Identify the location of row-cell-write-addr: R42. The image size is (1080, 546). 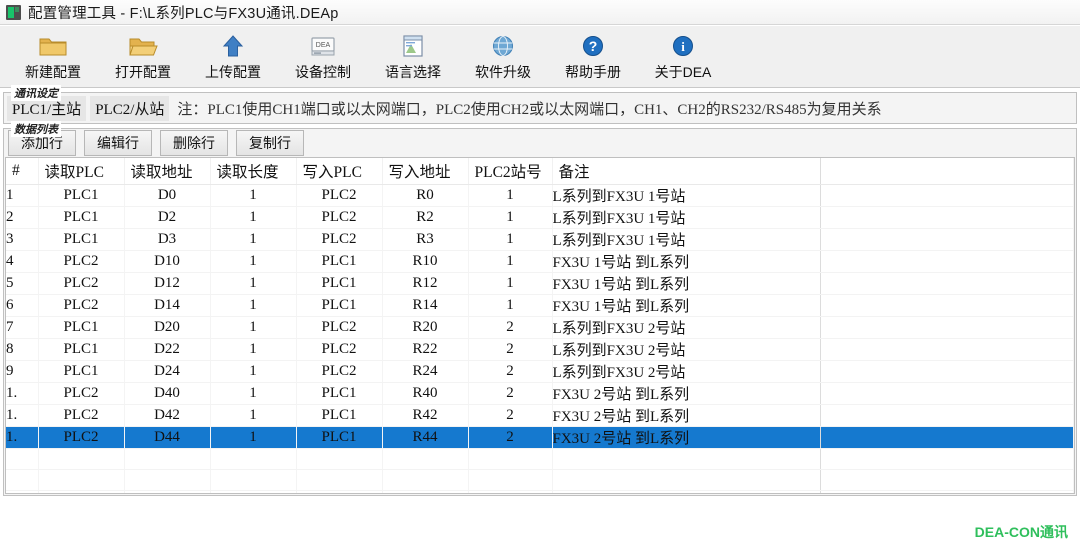
(425, 415).